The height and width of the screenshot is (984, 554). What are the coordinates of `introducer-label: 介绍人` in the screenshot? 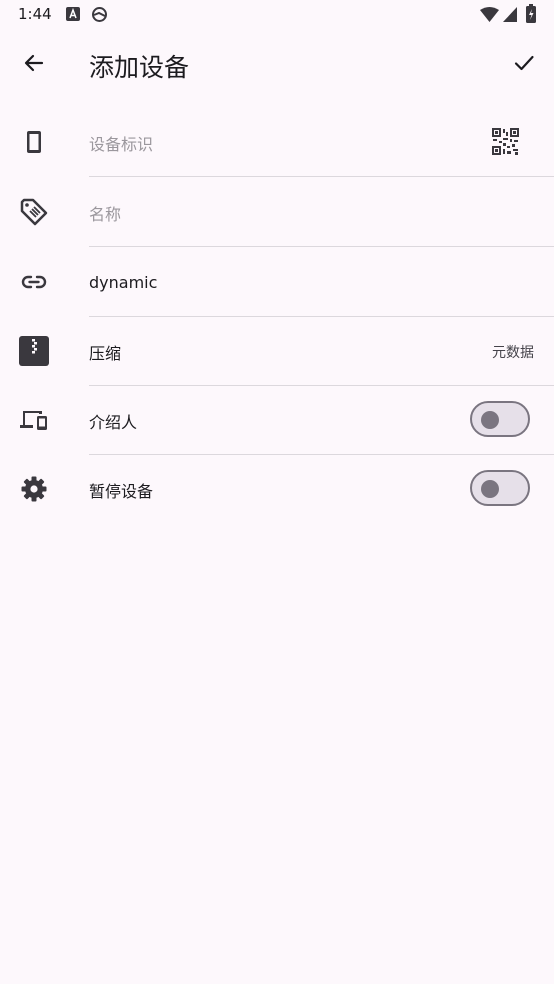 It's located at (113, 422).